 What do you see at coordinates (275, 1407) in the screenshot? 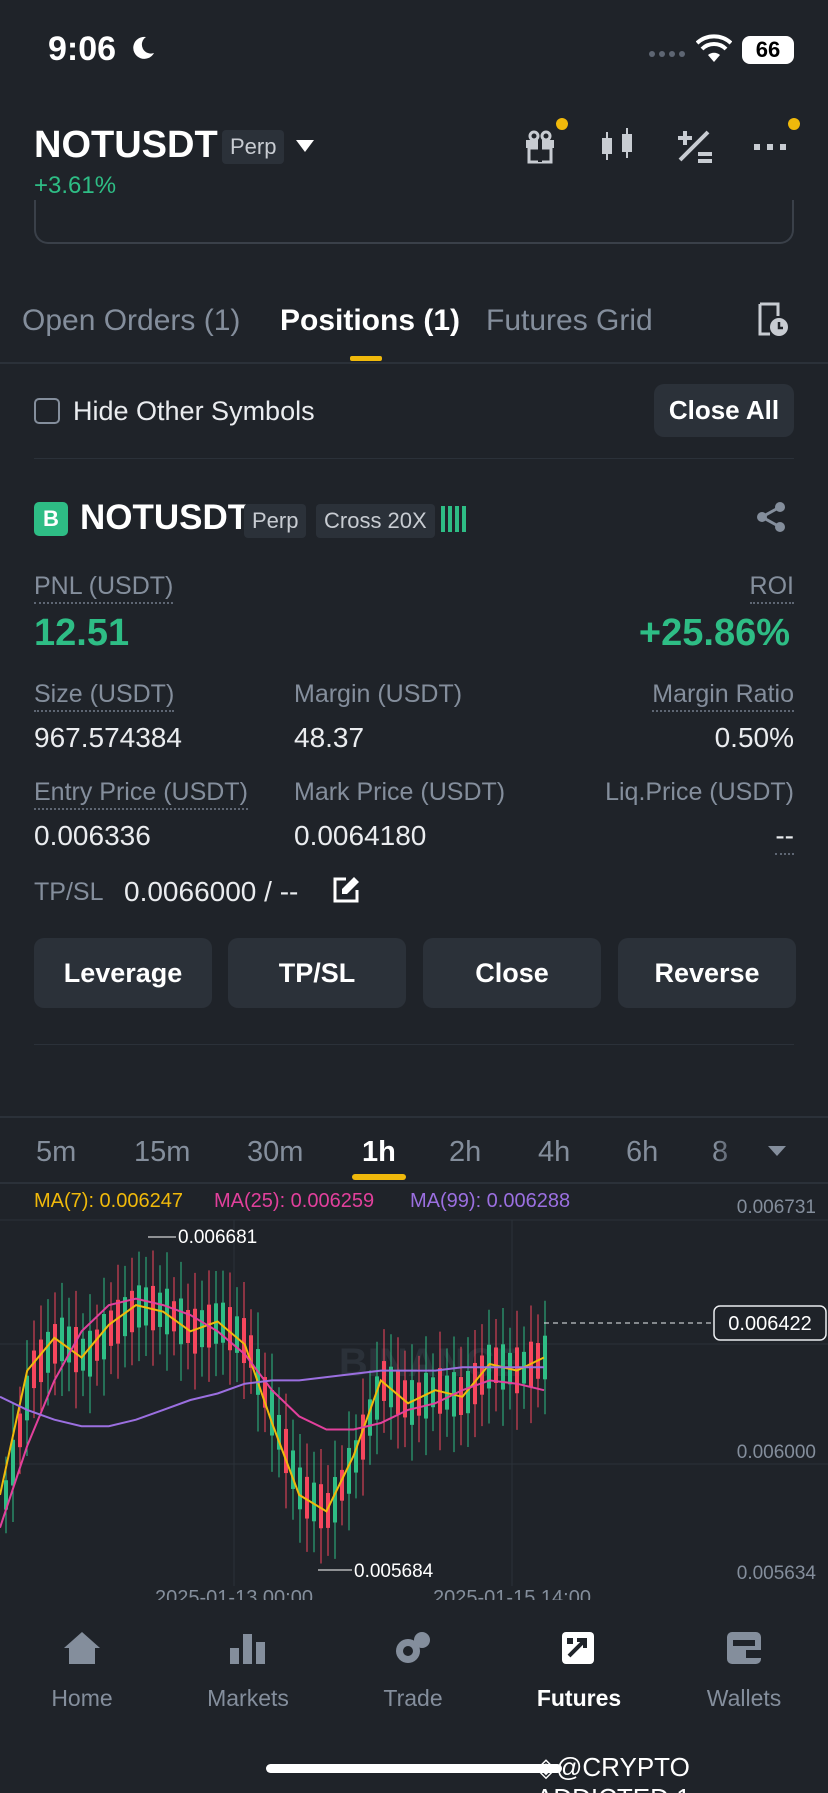
I see `candles` at bounding box center [275, 1407].